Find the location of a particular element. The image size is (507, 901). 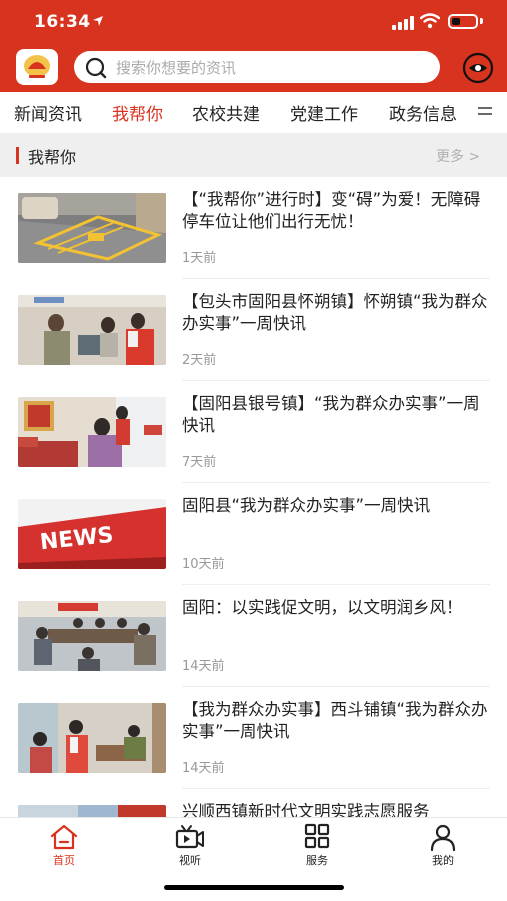

tabbar-video: 视听 is located at coordinates (190, 845).